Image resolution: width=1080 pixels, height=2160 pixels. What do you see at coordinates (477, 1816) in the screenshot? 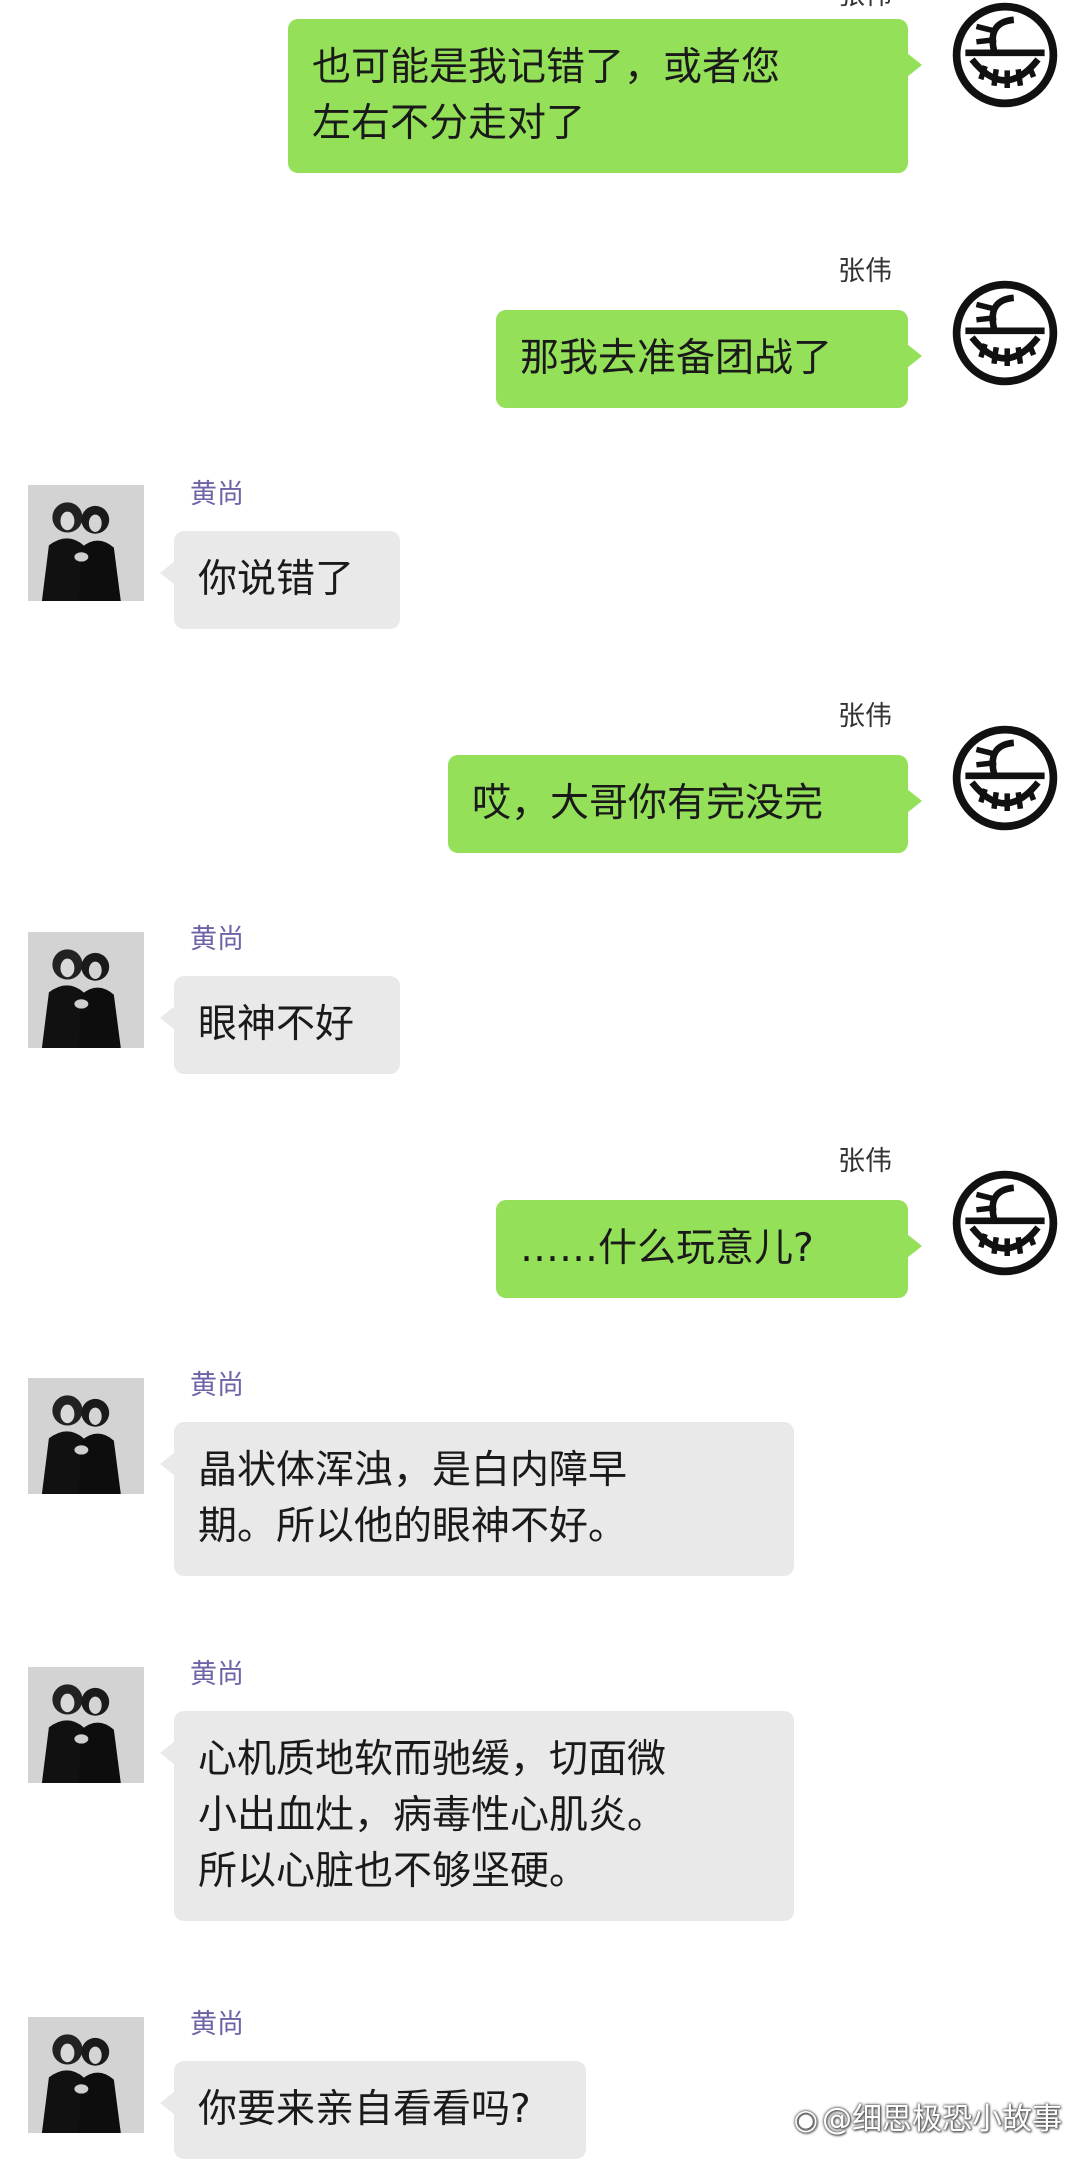
I see `message-bubble: 心机质地软而驰缓，切面微 小出血灶，病毒性心肌炎。 所以心脏也不够坚硬。` at bounding box center [477, 1816].